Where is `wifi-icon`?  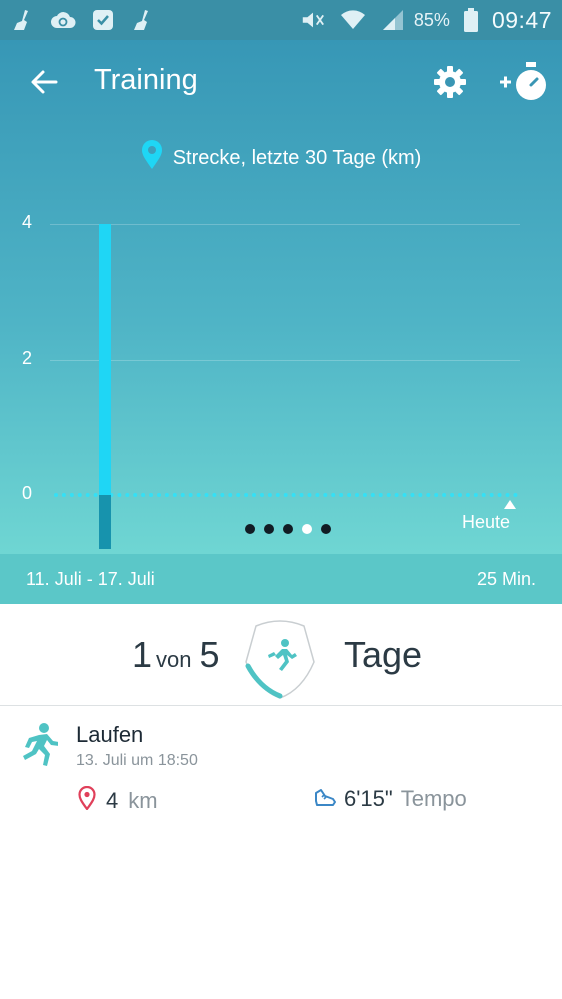
wifi-icon is located at coordinates (353, 20).